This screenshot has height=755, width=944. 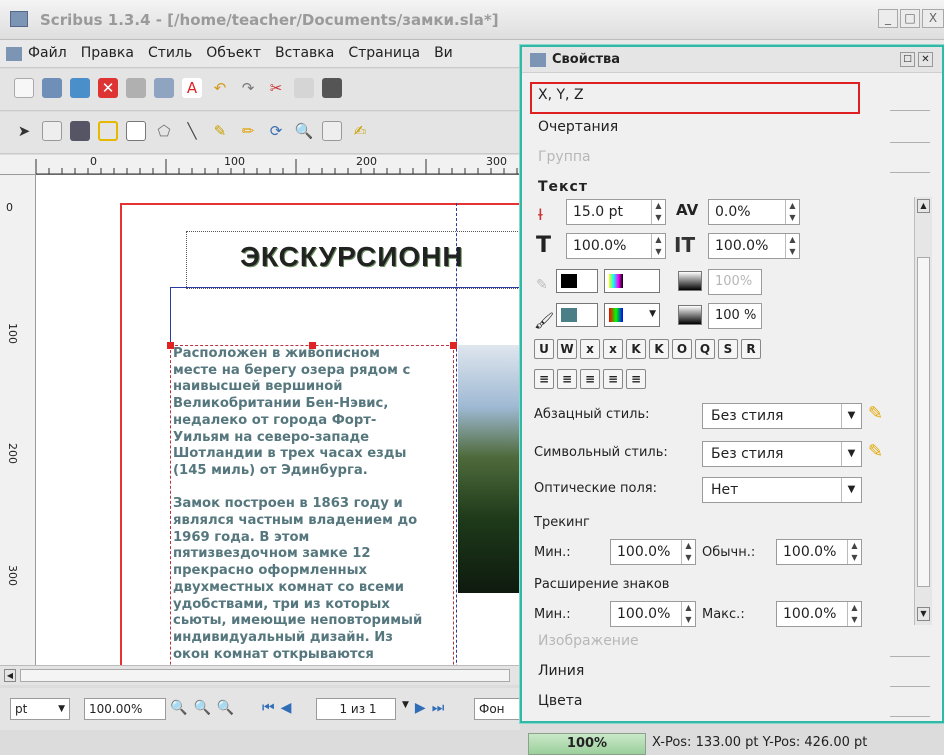 I want to click on scale-width-input: 100.0% ▲ ▼, so click(x=616, y=246).